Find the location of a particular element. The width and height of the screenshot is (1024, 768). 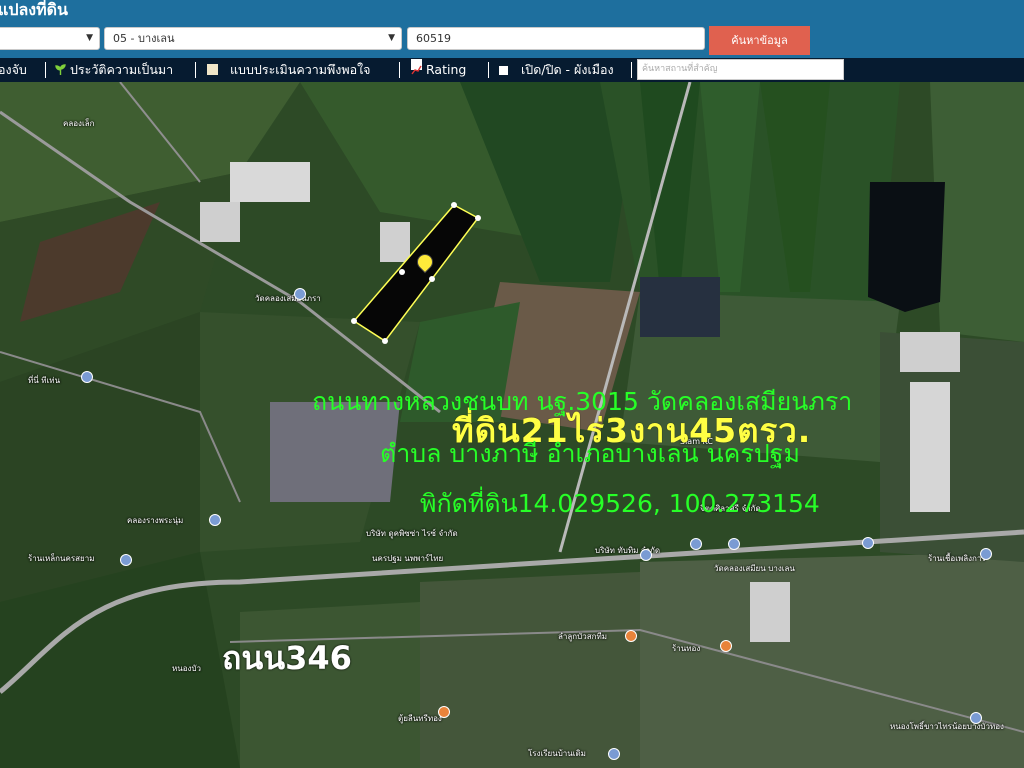

place-label: ร้านทอง is located at coordinates (686, 648).